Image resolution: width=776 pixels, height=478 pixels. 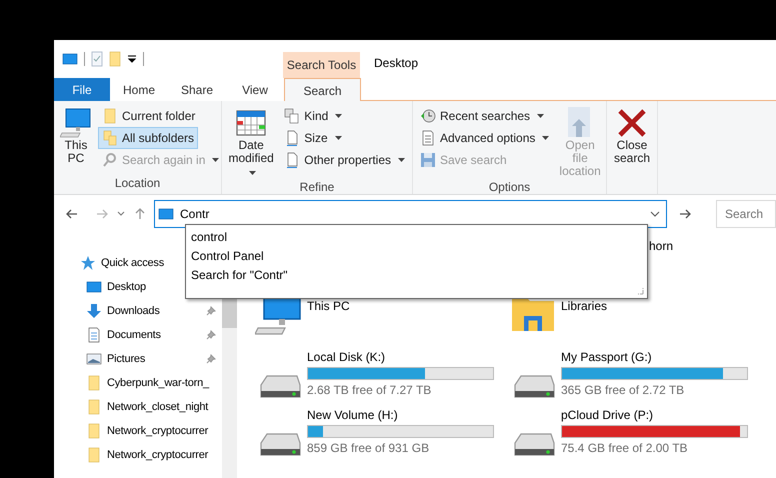 I want to click on group-label: Options, so click(x=509, y=187).